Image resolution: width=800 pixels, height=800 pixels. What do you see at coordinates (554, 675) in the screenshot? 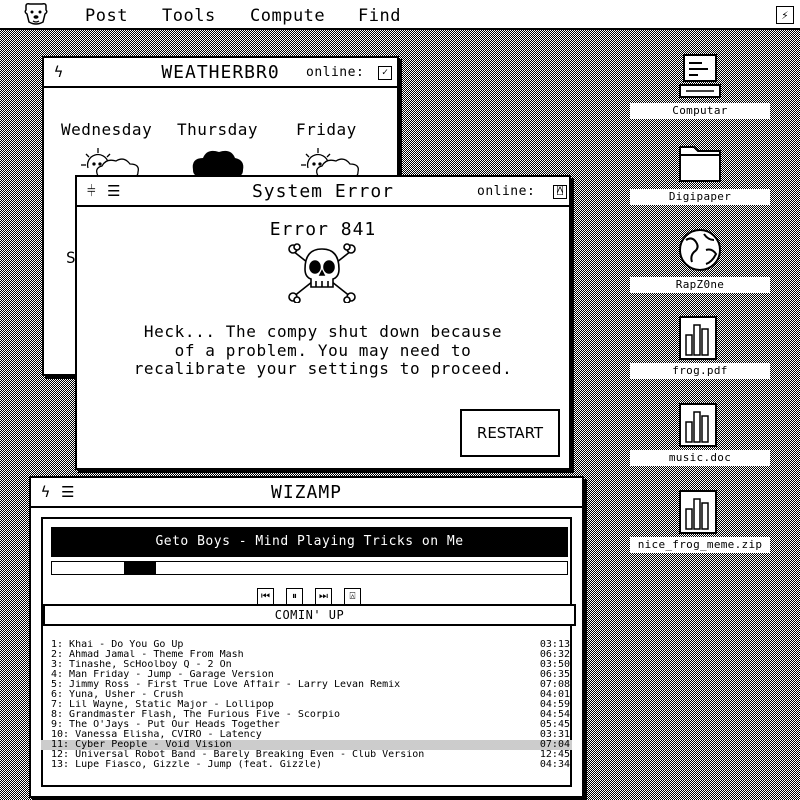
I see `track-duration: 06:35` at bounding box center [554, 675].